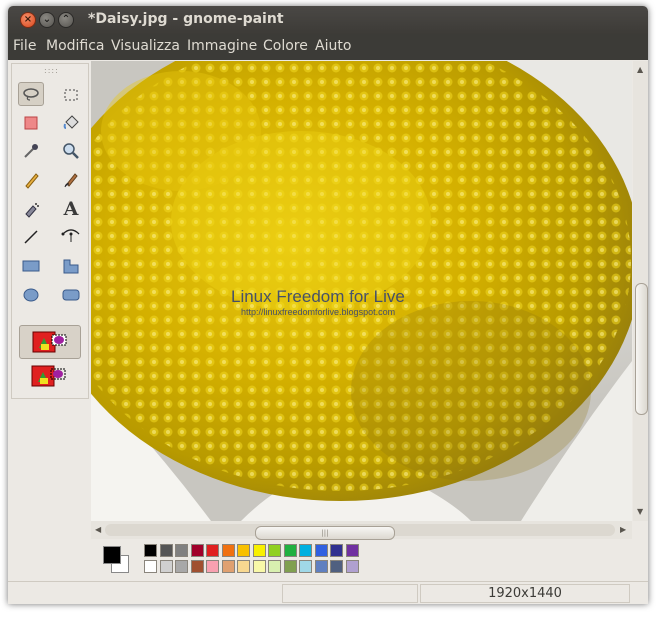  Describe the element at coordinates (47, 20) in the screenshot. I see `minimize-icon: ⌄` at that location.